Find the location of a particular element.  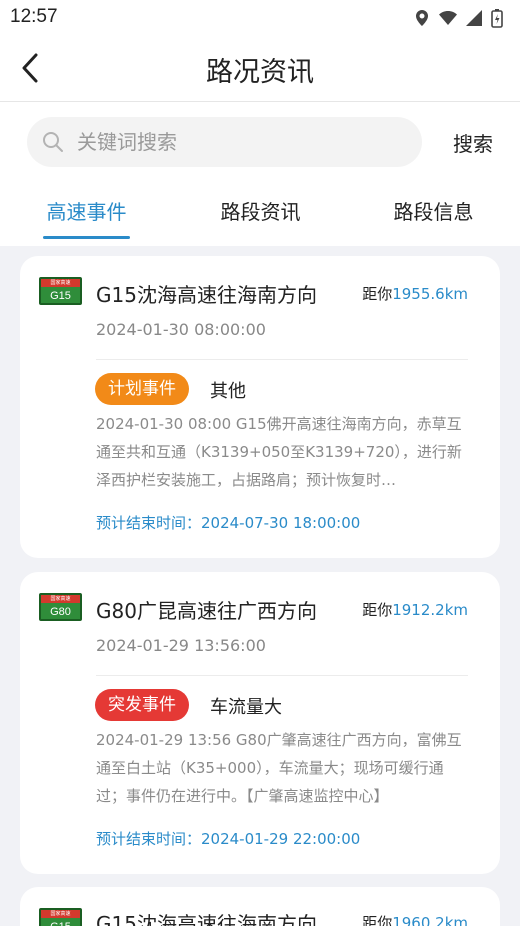

page-title: 路况资讯 is located at coordinates (260, 72).